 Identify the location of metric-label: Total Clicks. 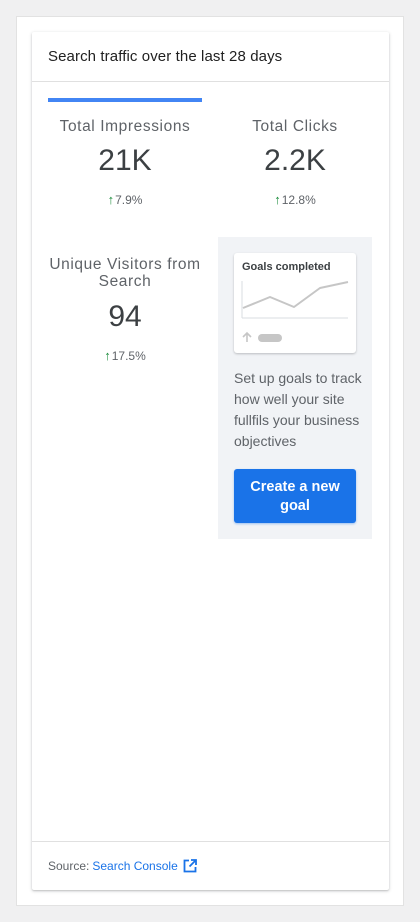
(295, 126).